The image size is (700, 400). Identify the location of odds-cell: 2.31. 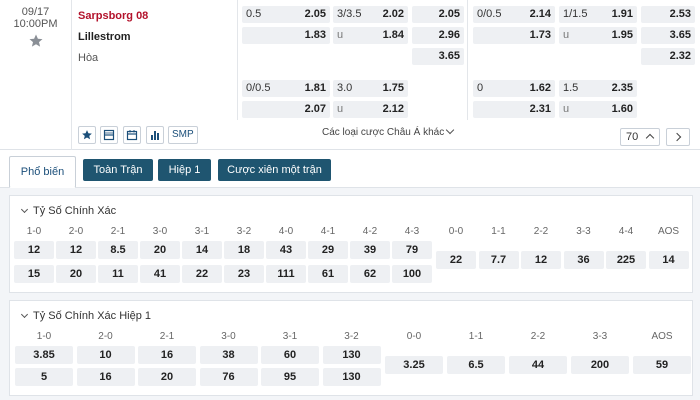
(514, 109).